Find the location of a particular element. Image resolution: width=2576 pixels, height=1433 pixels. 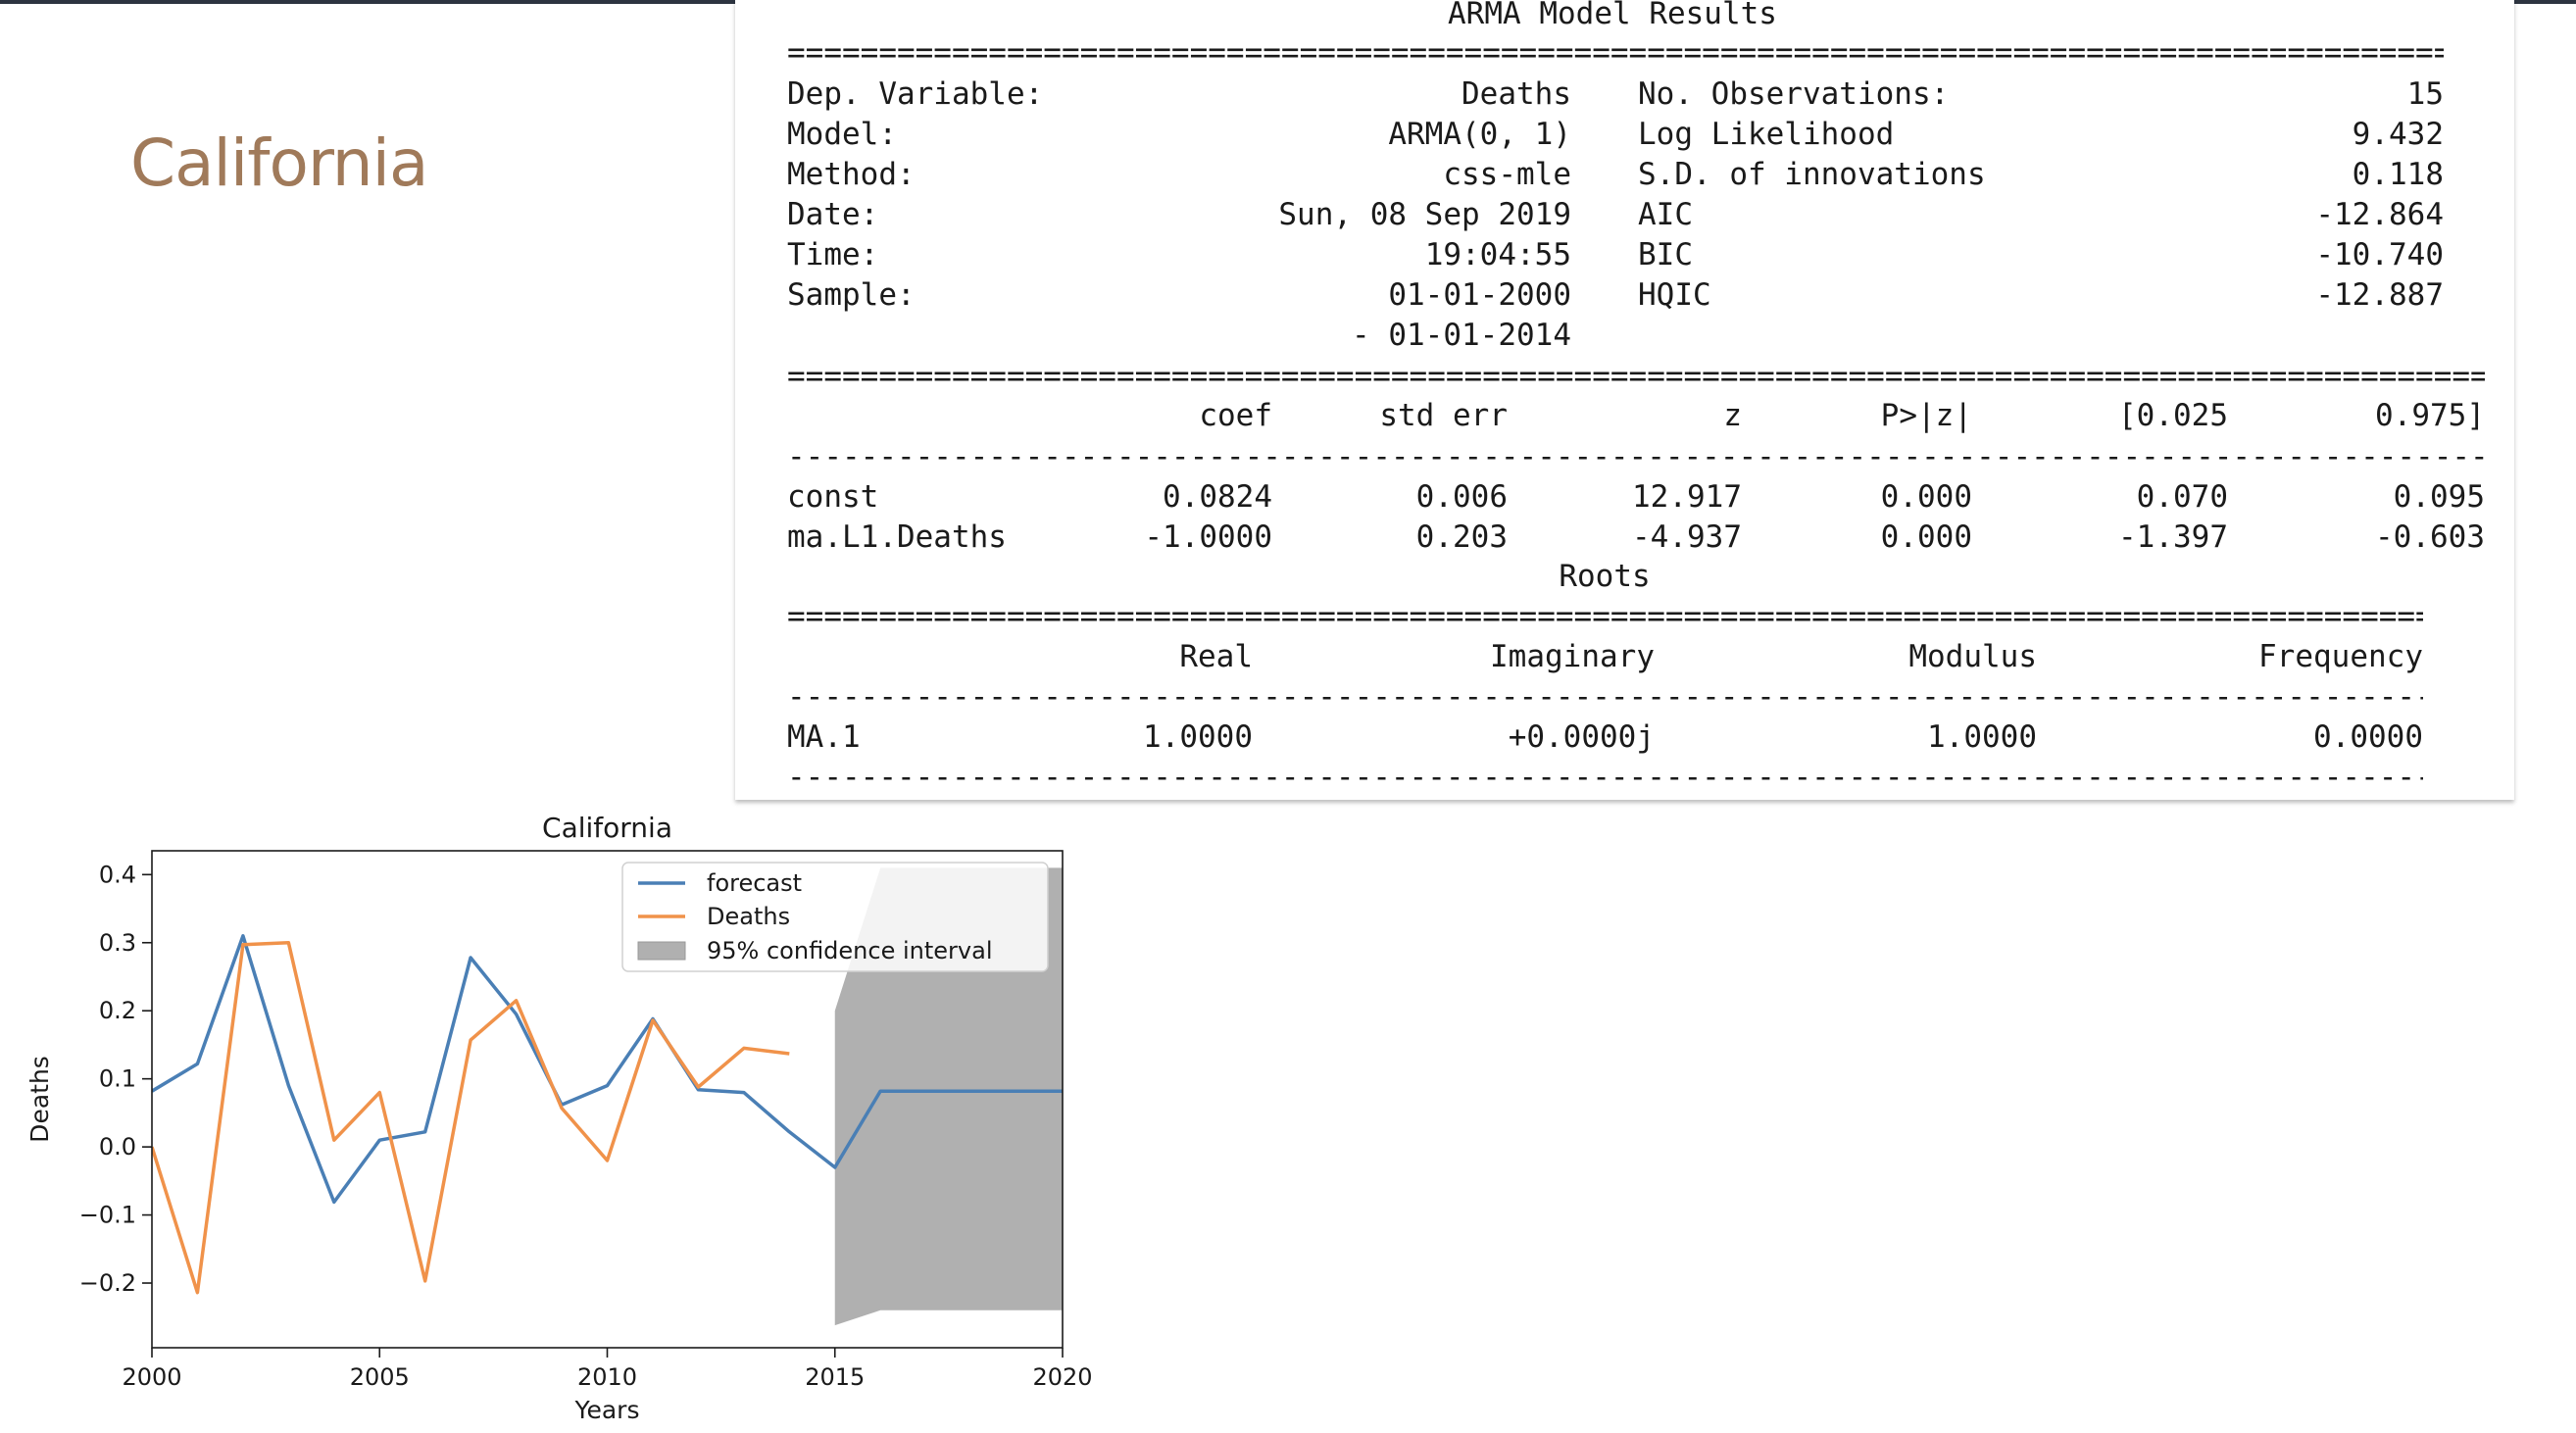

info-value: 01-01-2000 is located at coordinates (1479, 295).